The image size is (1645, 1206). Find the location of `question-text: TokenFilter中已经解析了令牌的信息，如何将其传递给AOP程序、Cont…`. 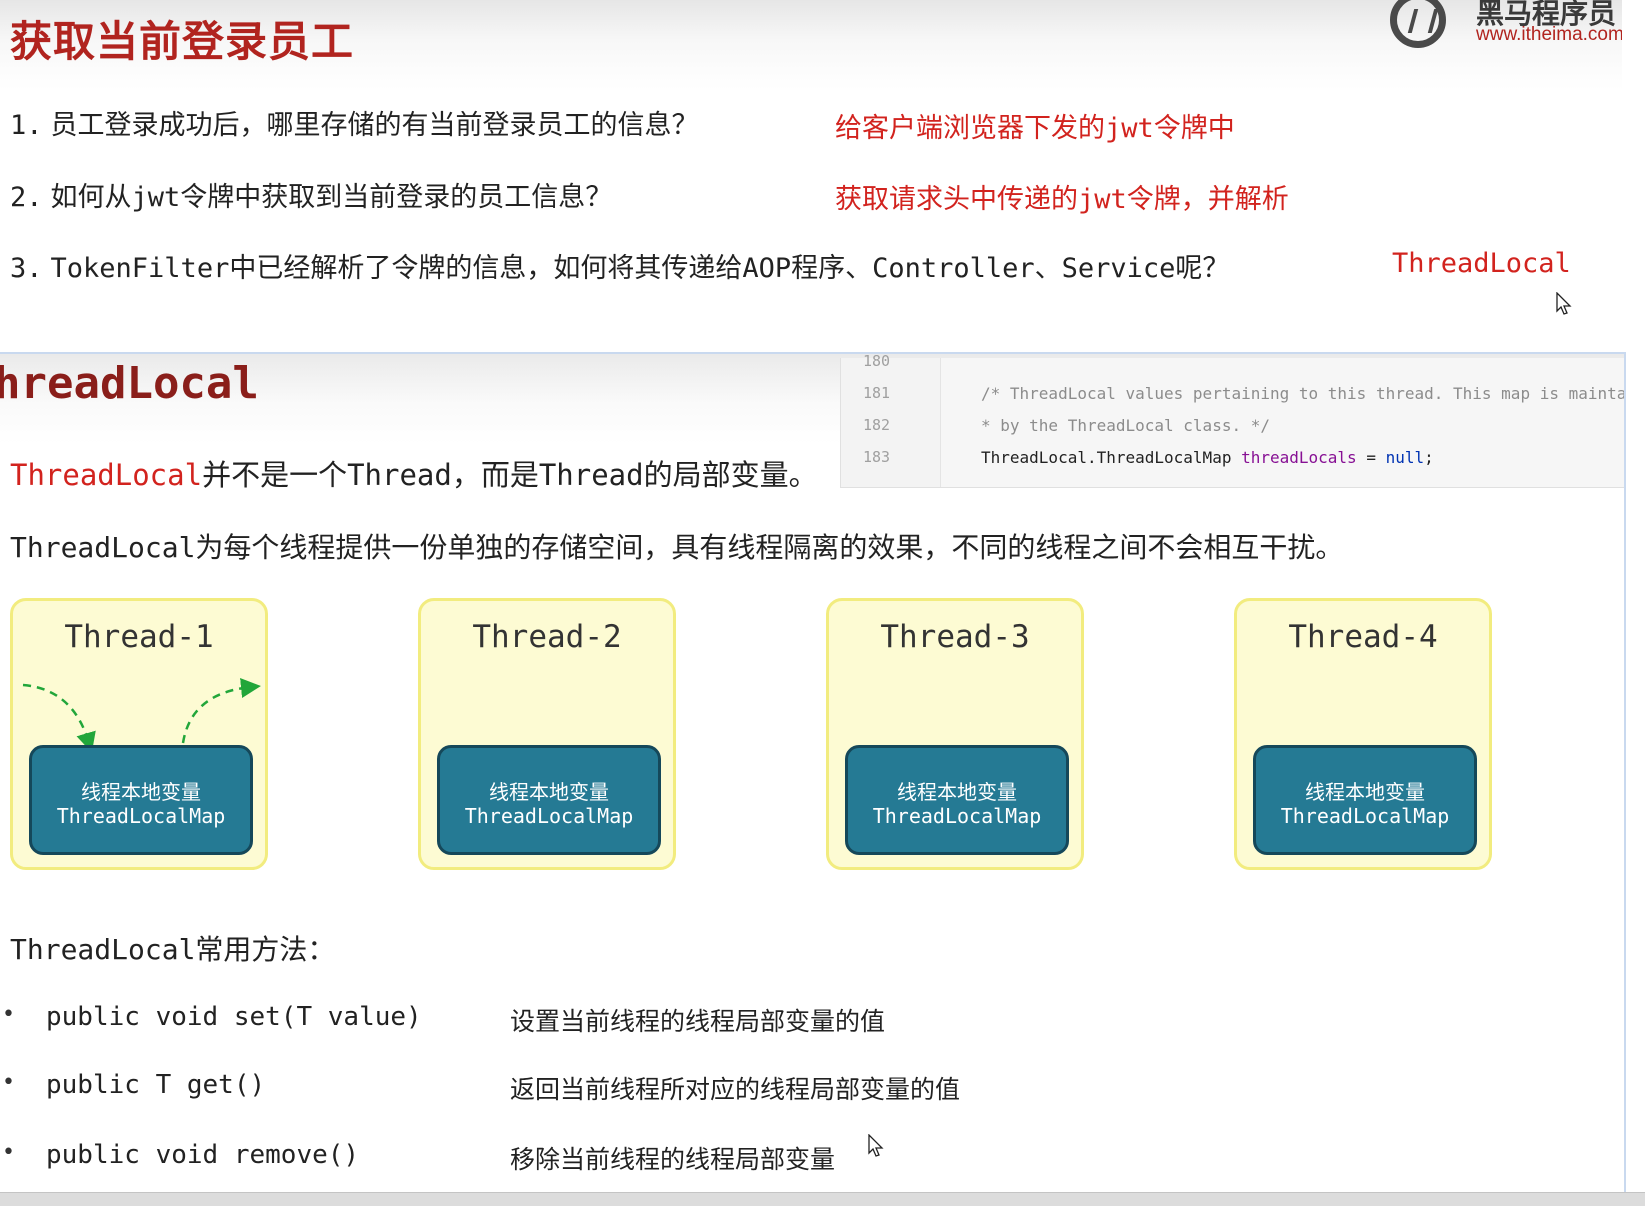

question-text: TokenFilter中已经解析了令牌的信息，如何将其传递给AOP程序、Cont… is located at coordinates (640, 268).